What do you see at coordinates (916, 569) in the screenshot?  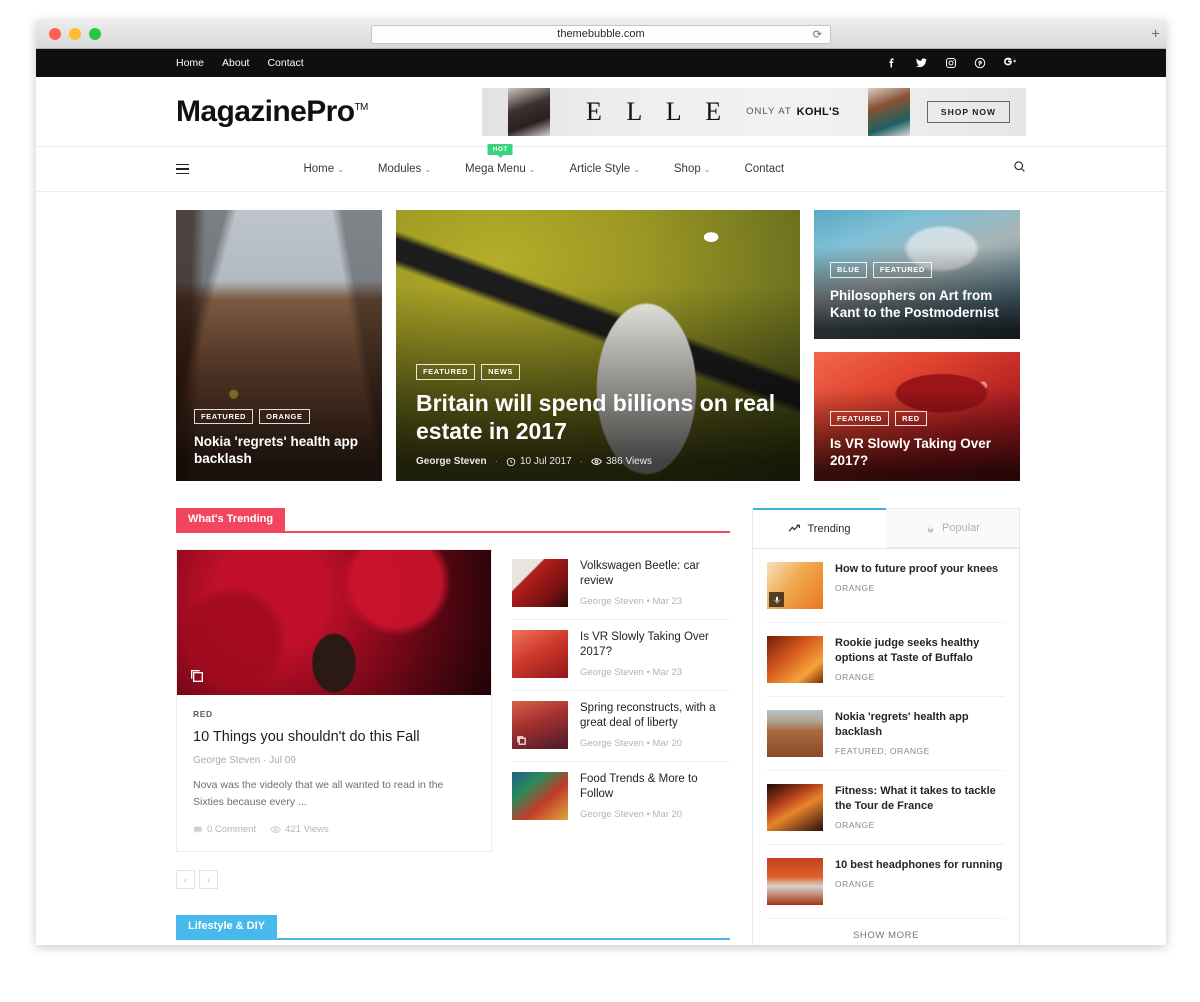 I see `list-item-title: How to future proof your knees` at bounding box center [916, 569].